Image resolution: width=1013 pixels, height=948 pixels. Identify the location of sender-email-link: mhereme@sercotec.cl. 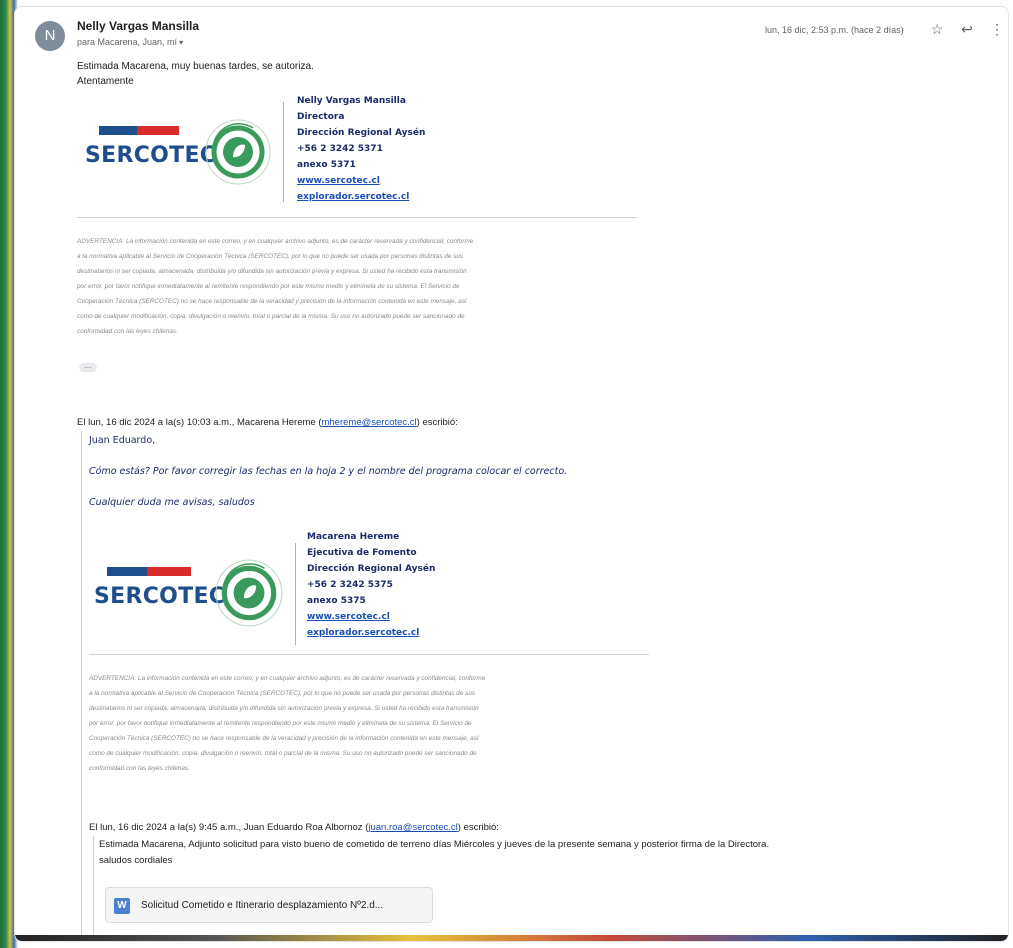
(368, 422).